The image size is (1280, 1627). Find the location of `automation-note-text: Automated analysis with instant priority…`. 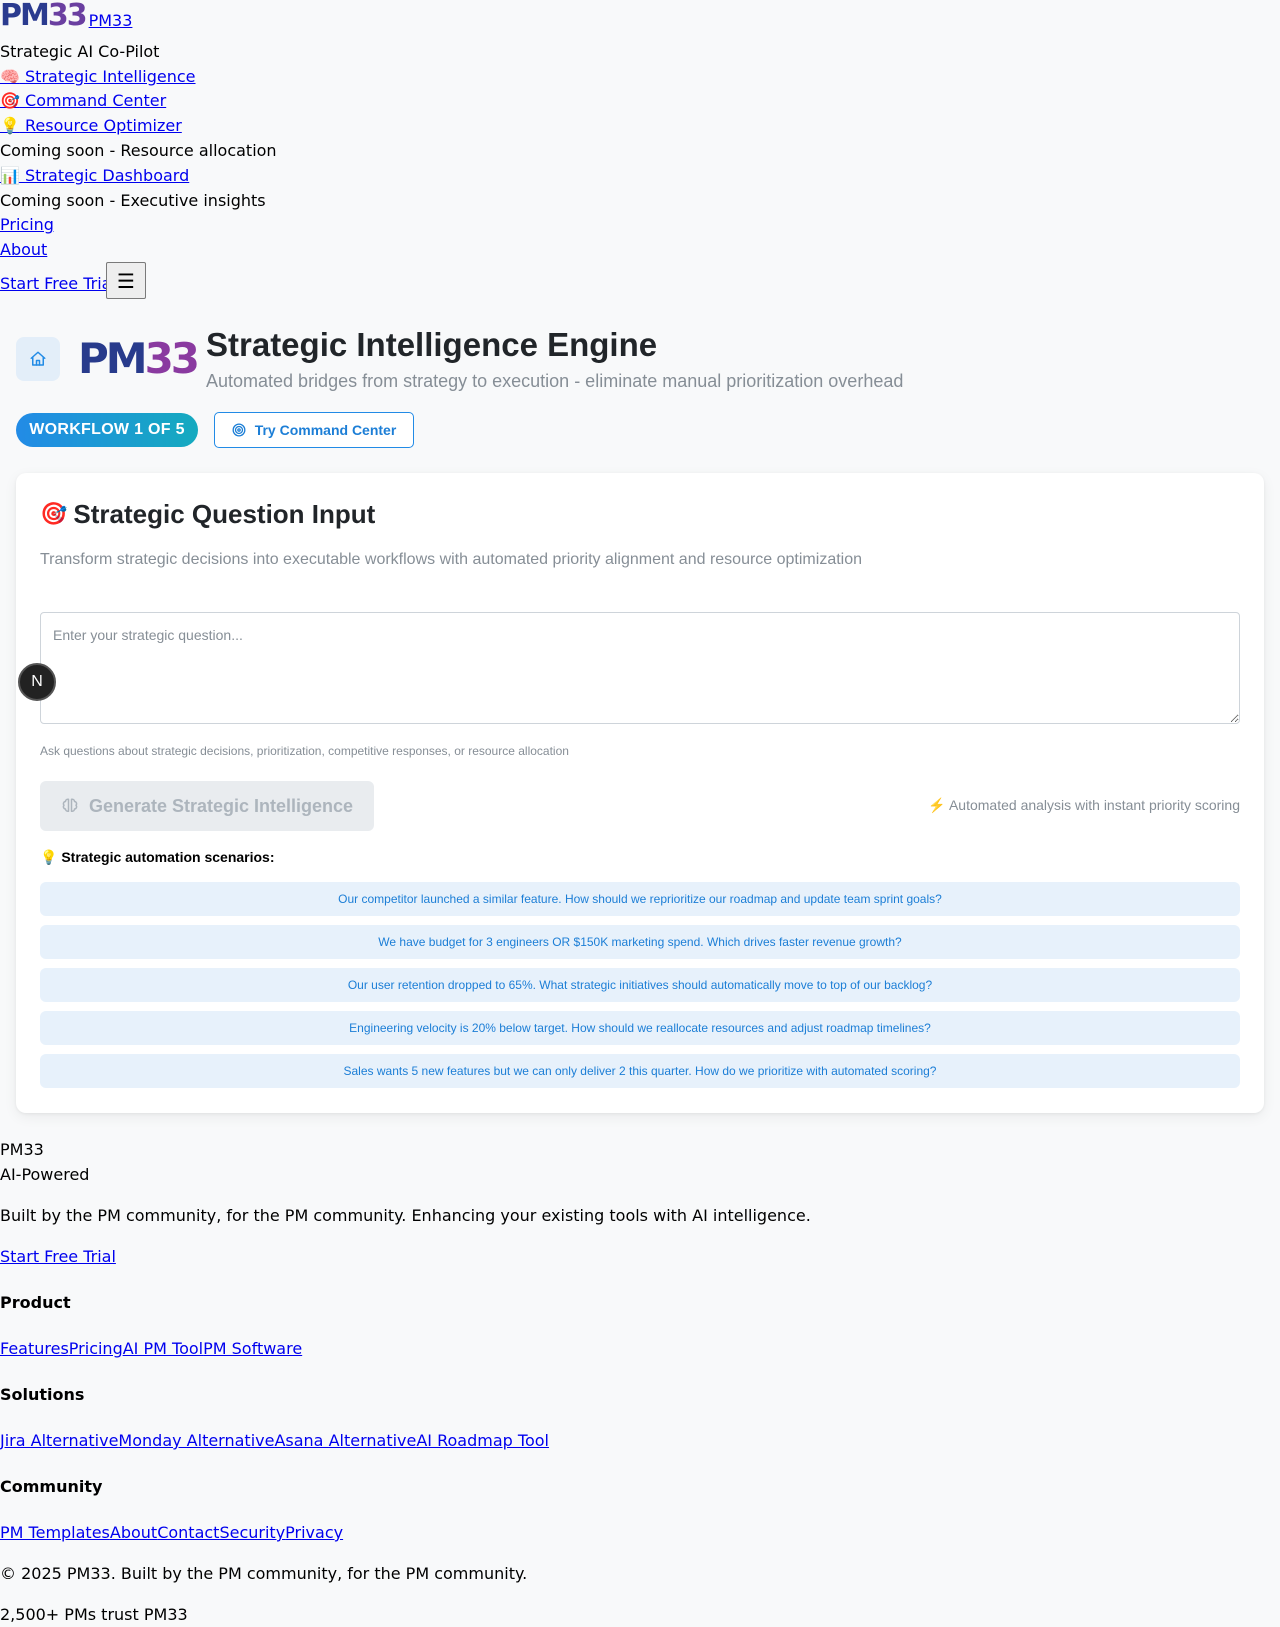

automation-note-text: Automated analysis with instant priority… is located at coordinates (1094, 805).